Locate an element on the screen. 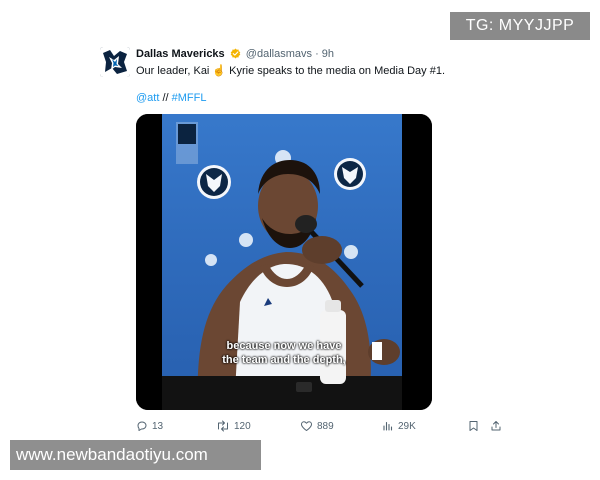 The width and height of the screenshot is (600, 480). bookmark-button is located at coordinates (475, 426).